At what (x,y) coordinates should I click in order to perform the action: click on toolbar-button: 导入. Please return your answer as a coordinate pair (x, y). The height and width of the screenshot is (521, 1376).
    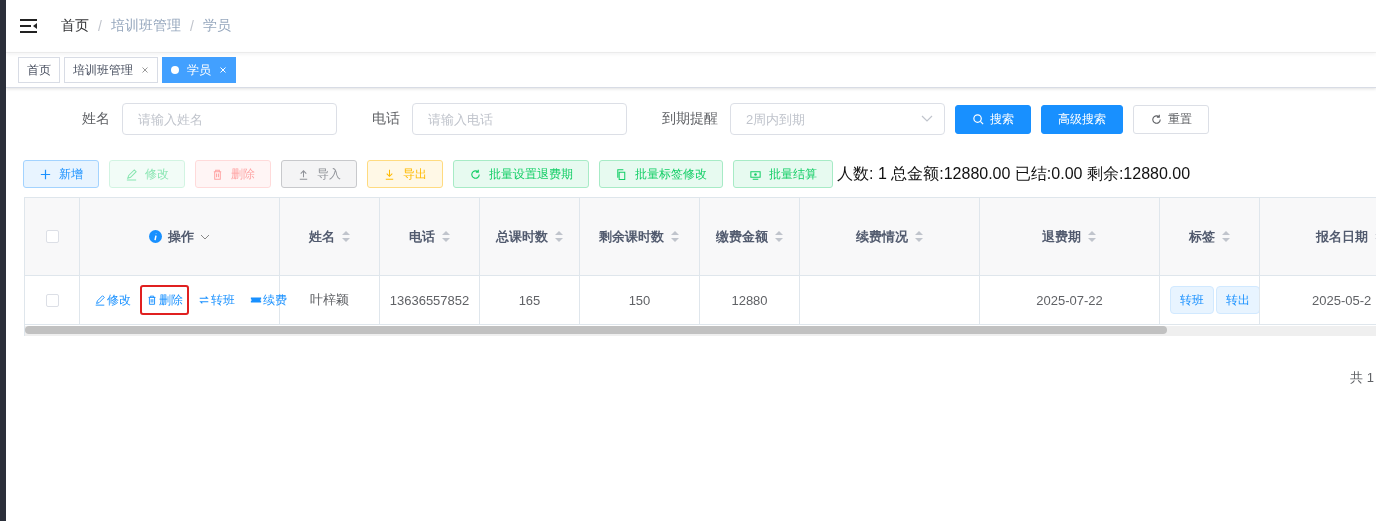
    Looking at the image, I should click on (319, 174).